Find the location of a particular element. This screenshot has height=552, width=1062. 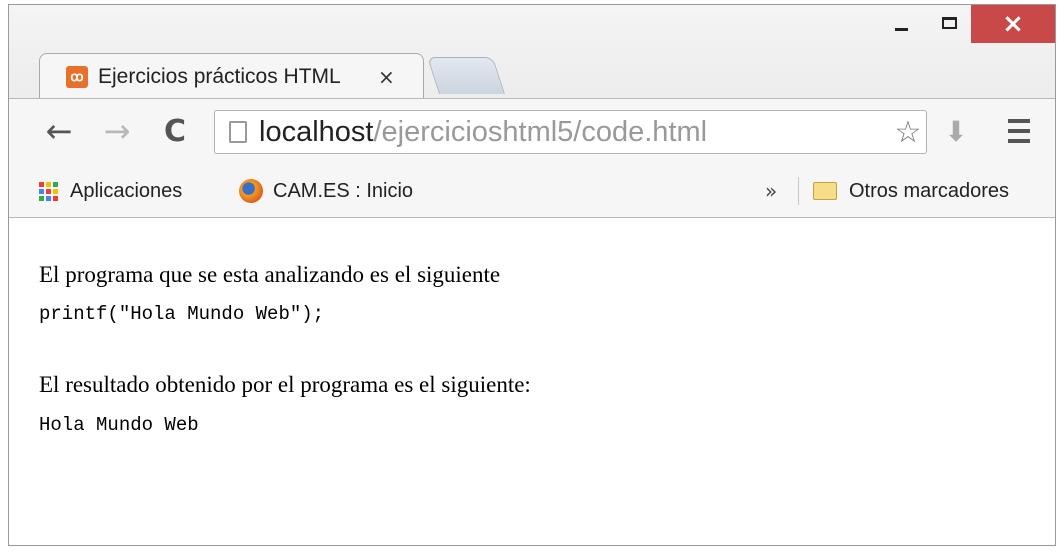

address-bar: localhost/ejercicioshtml5/code.html ☆ is located at coordinates (570, 132).